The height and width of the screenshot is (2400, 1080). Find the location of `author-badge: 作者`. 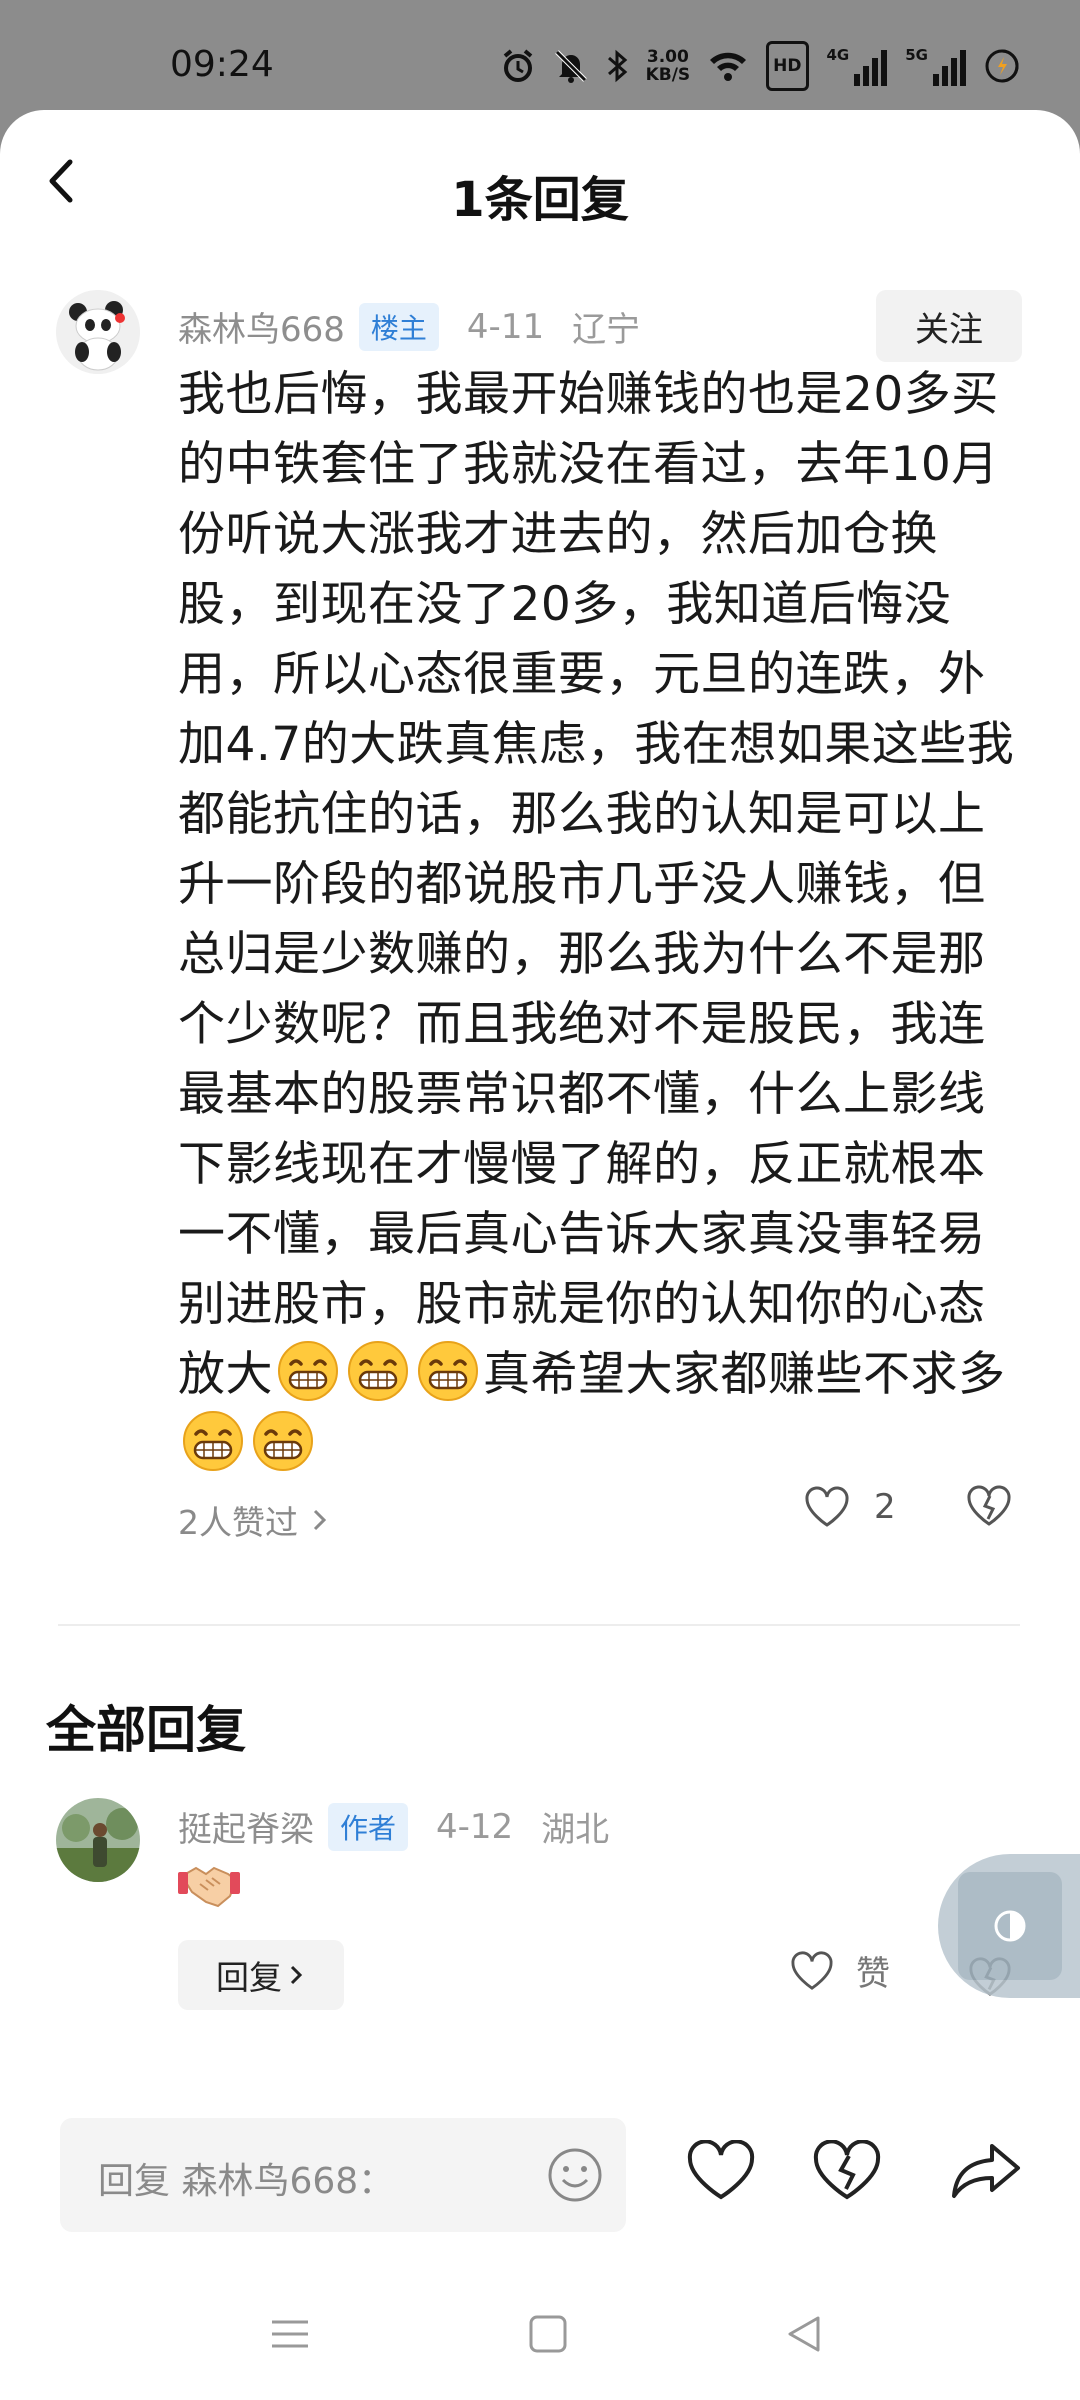

author-badge: 作者 is located at coordinates (368, 1826).